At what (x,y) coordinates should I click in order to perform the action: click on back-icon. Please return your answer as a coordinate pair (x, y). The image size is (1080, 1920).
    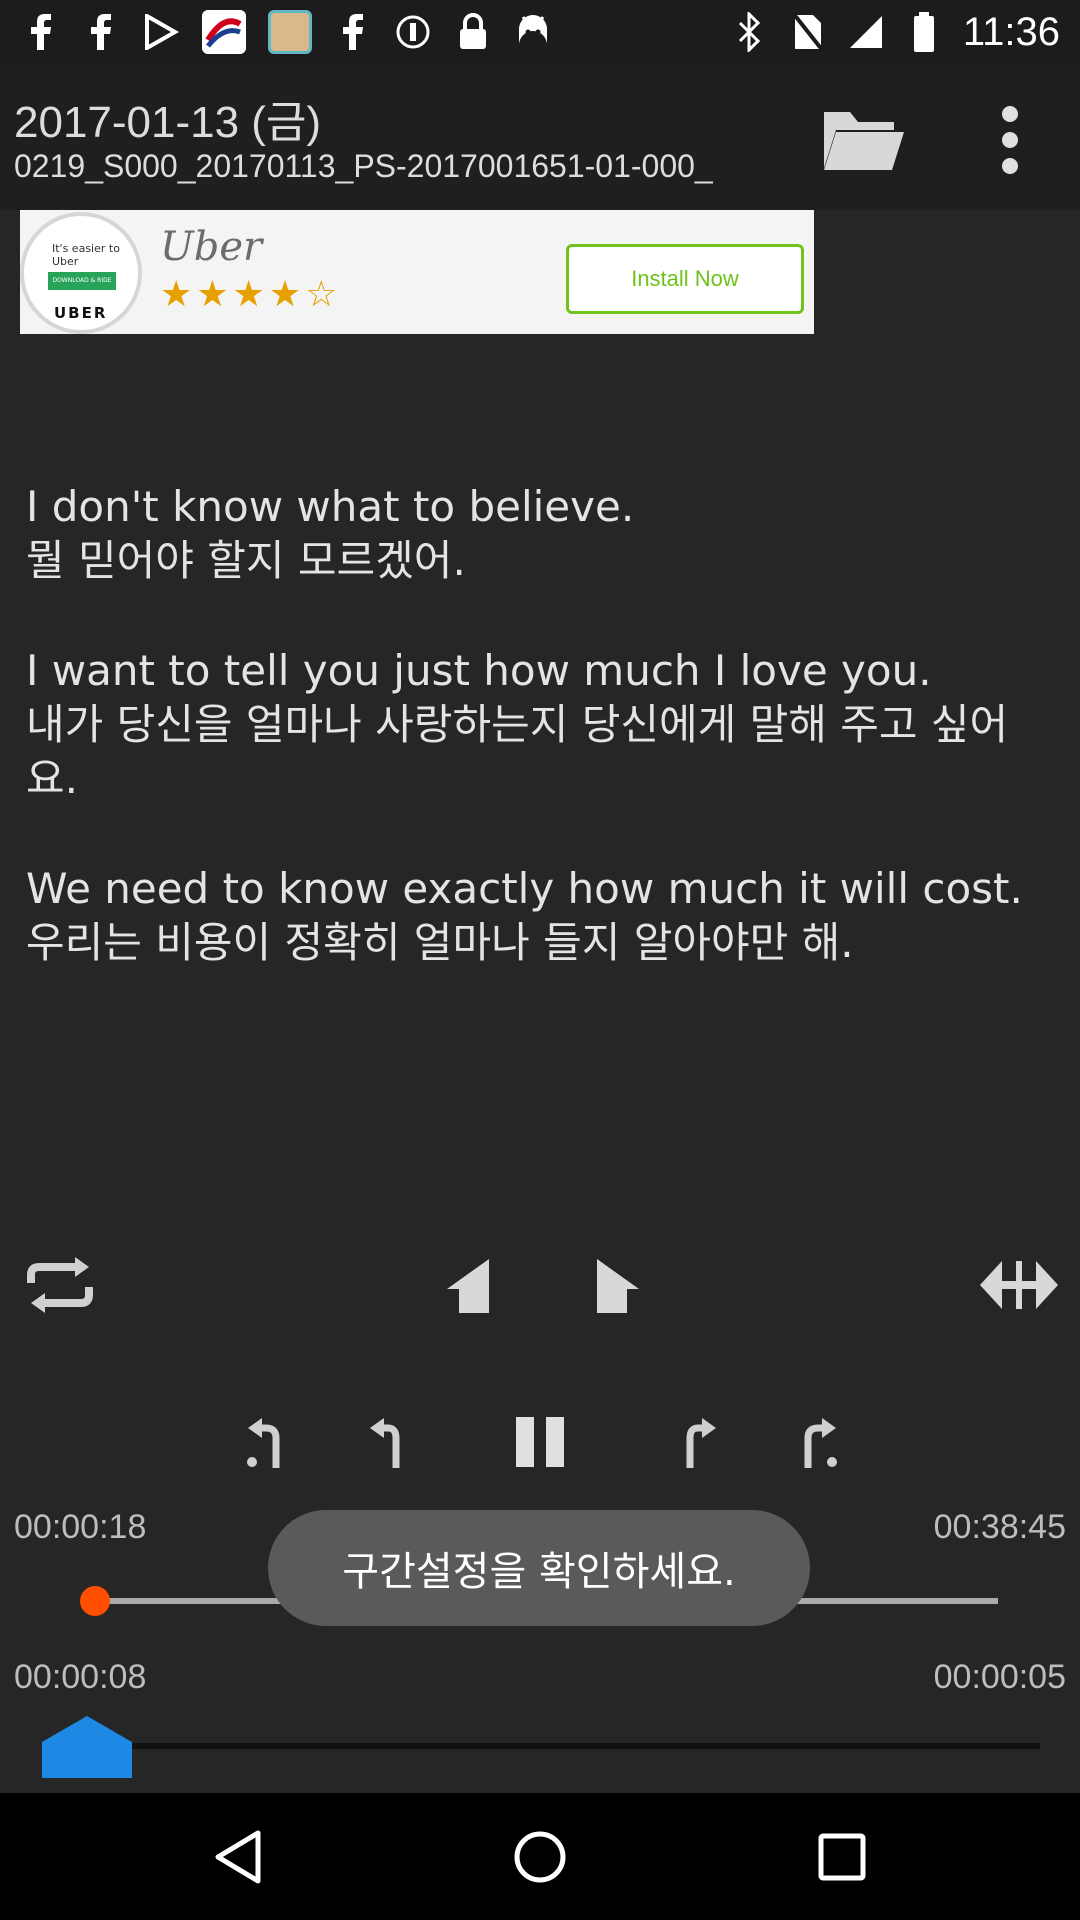
    Looking at the image, I should click on (238, 1856).